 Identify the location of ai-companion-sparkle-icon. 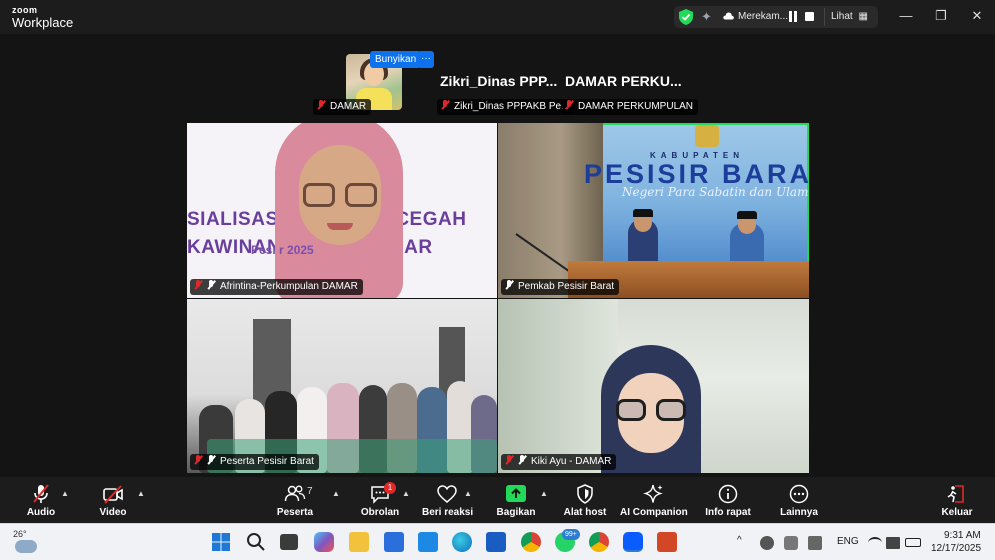
(653, 493).